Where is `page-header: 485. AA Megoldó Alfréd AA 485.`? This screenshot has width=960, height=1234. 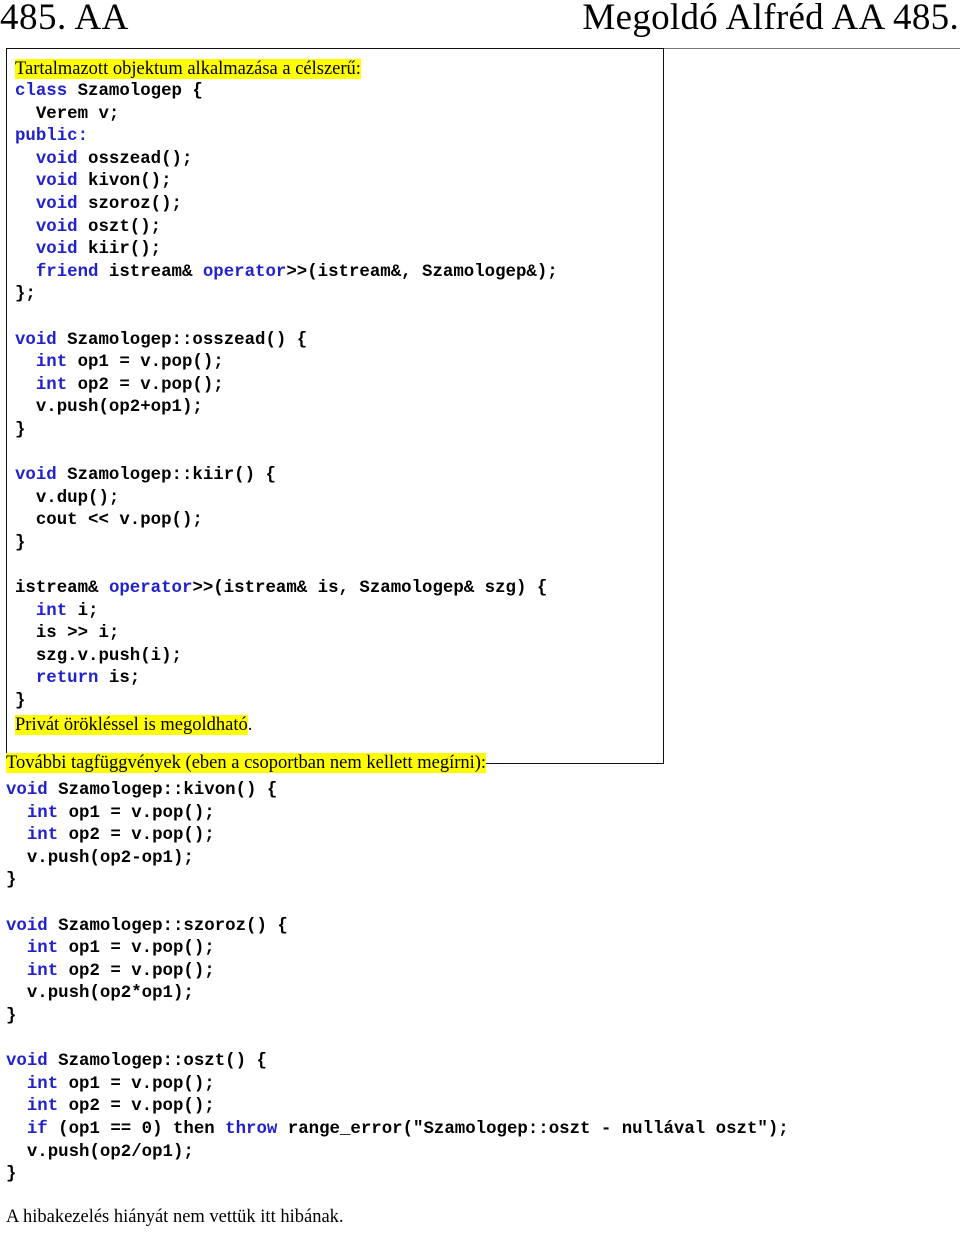
page-header: 485. AA Megoldó Alfréd AA 485. is located at coordinates (480, 22).